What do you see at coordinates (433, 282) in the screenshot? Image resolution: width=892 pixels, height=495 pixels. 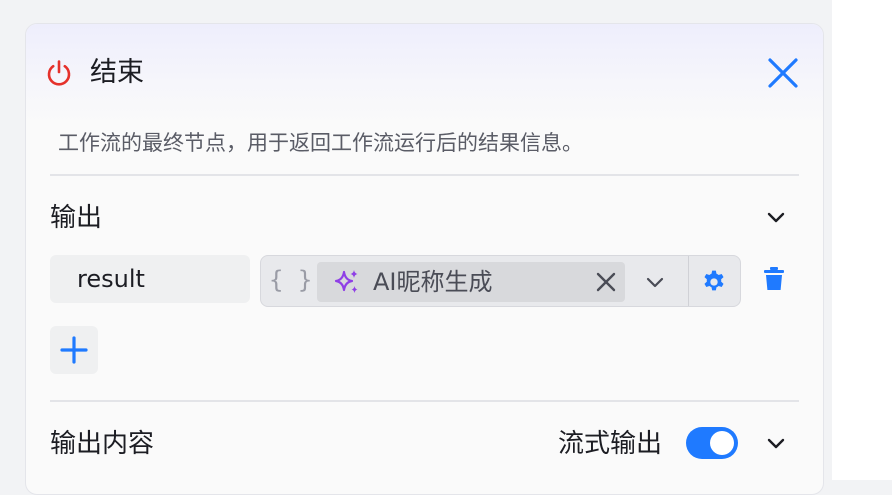 I see `reference-label: AI昵称生成` at bounding box center [433, 282].